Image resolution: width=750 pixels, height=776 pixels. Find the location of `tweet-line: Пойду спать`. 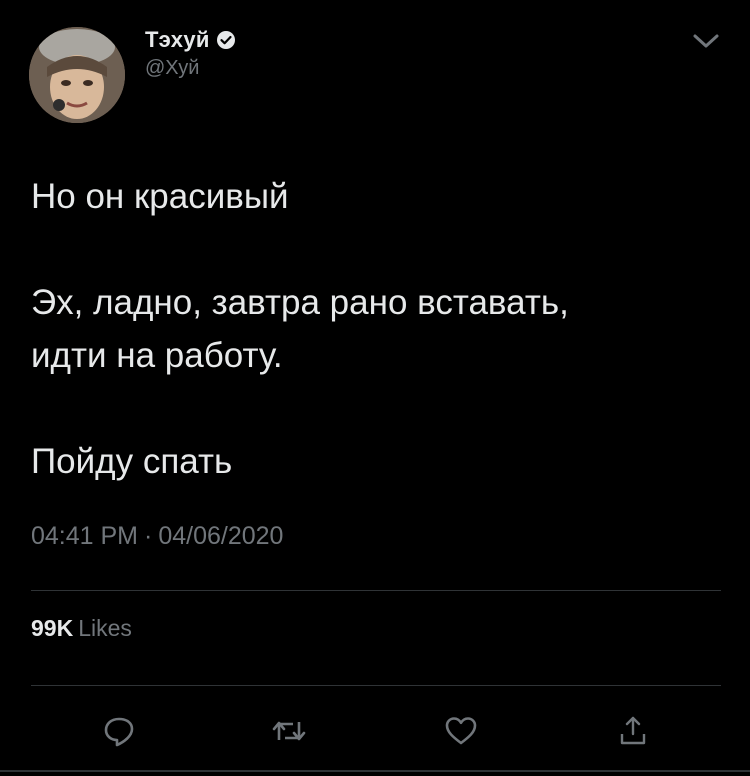

tweet-line: Пойду спать is located at coordinates (132, 461).